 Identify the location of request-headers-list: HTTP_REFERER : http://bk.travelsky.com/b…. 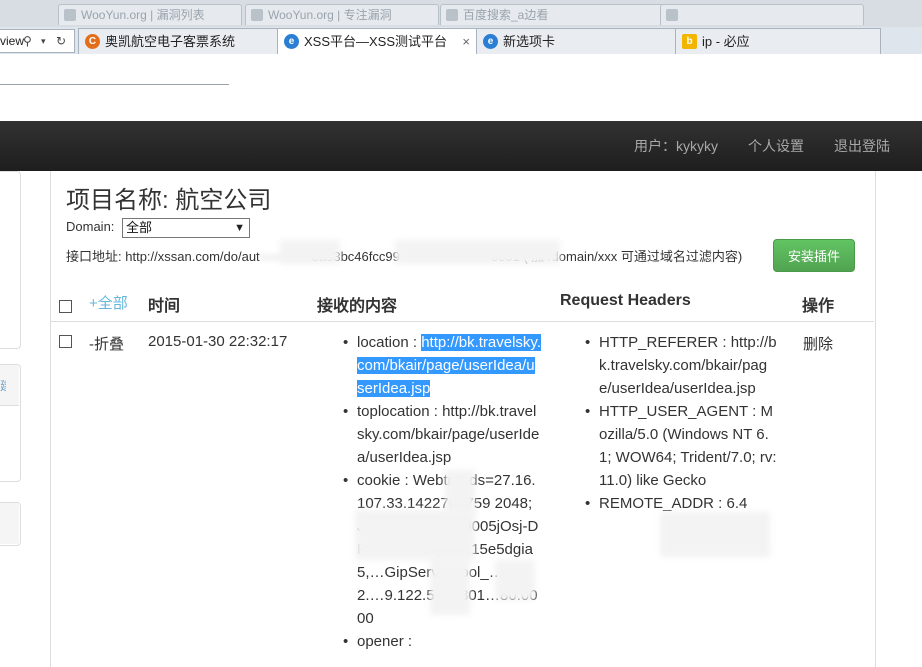
(681, 423).